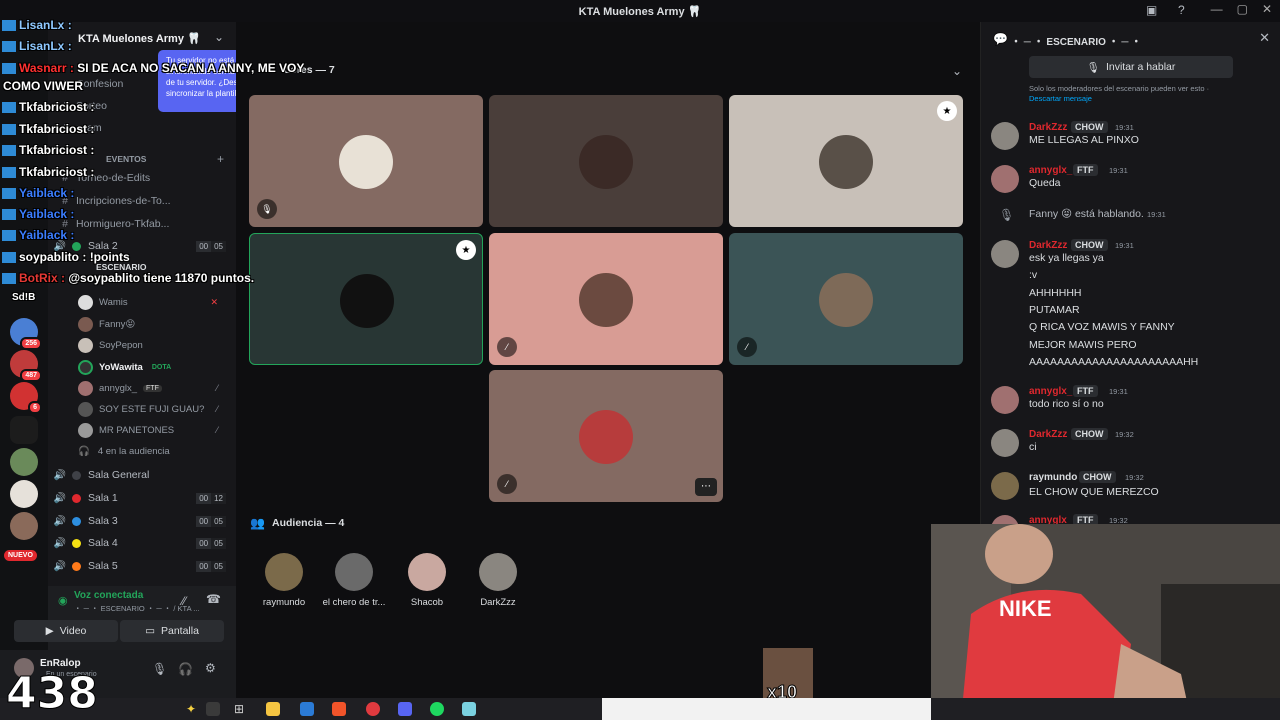 This screenshot has width=1280, height=720. I want to click on voice-channel: 🔊 Sala 3 00 05, so click(142, 521).